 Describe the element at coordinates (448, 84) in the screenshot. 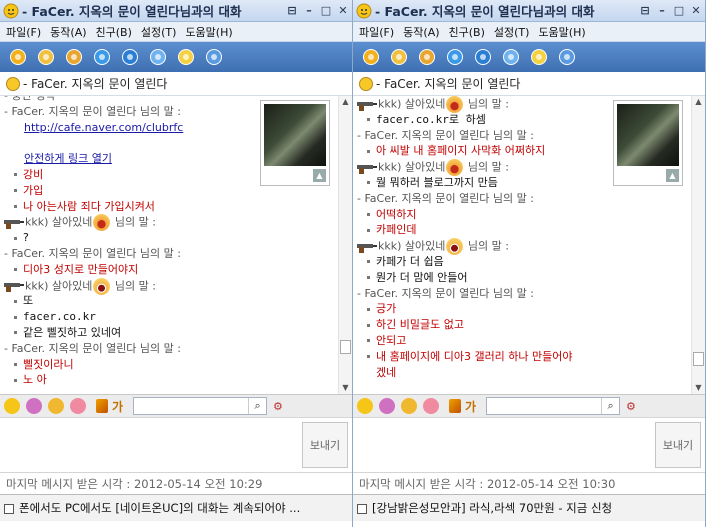

I see `chat-header-name: - FaCer. 지옥의 문이 열린다` at that location.